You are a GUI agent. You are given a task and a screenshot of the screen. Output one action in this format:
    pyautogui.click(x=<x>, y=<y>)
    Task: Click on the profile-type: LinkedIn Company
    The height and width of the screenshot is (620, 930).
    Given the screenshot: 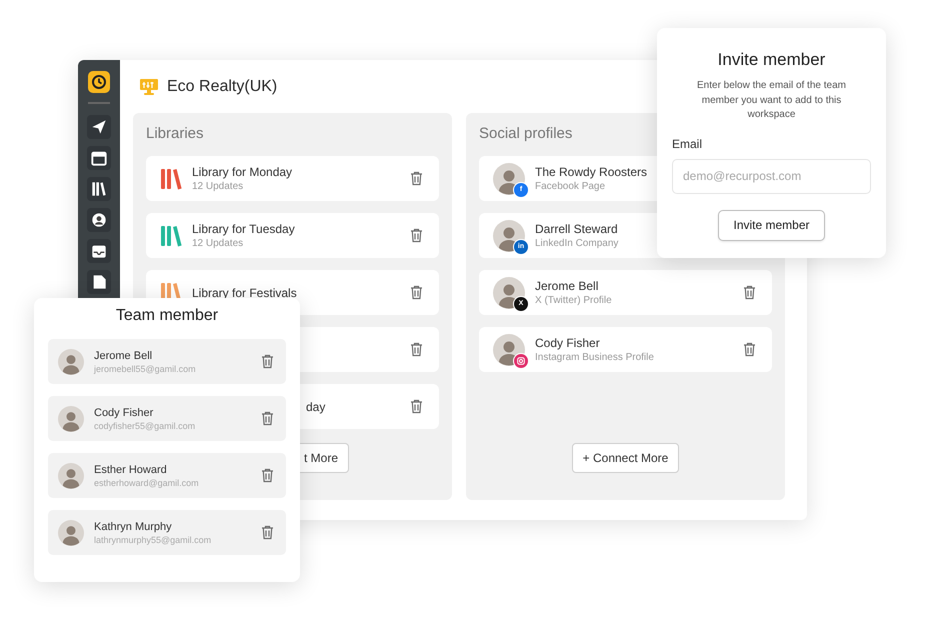 What is the action you would take?
    pyautogui.click(x=576, y=243)
    